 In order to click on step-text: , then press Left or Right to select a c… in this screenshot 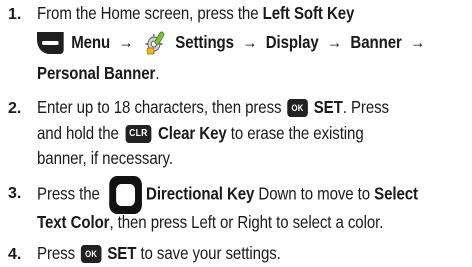, I will do `click(246, 222)`.